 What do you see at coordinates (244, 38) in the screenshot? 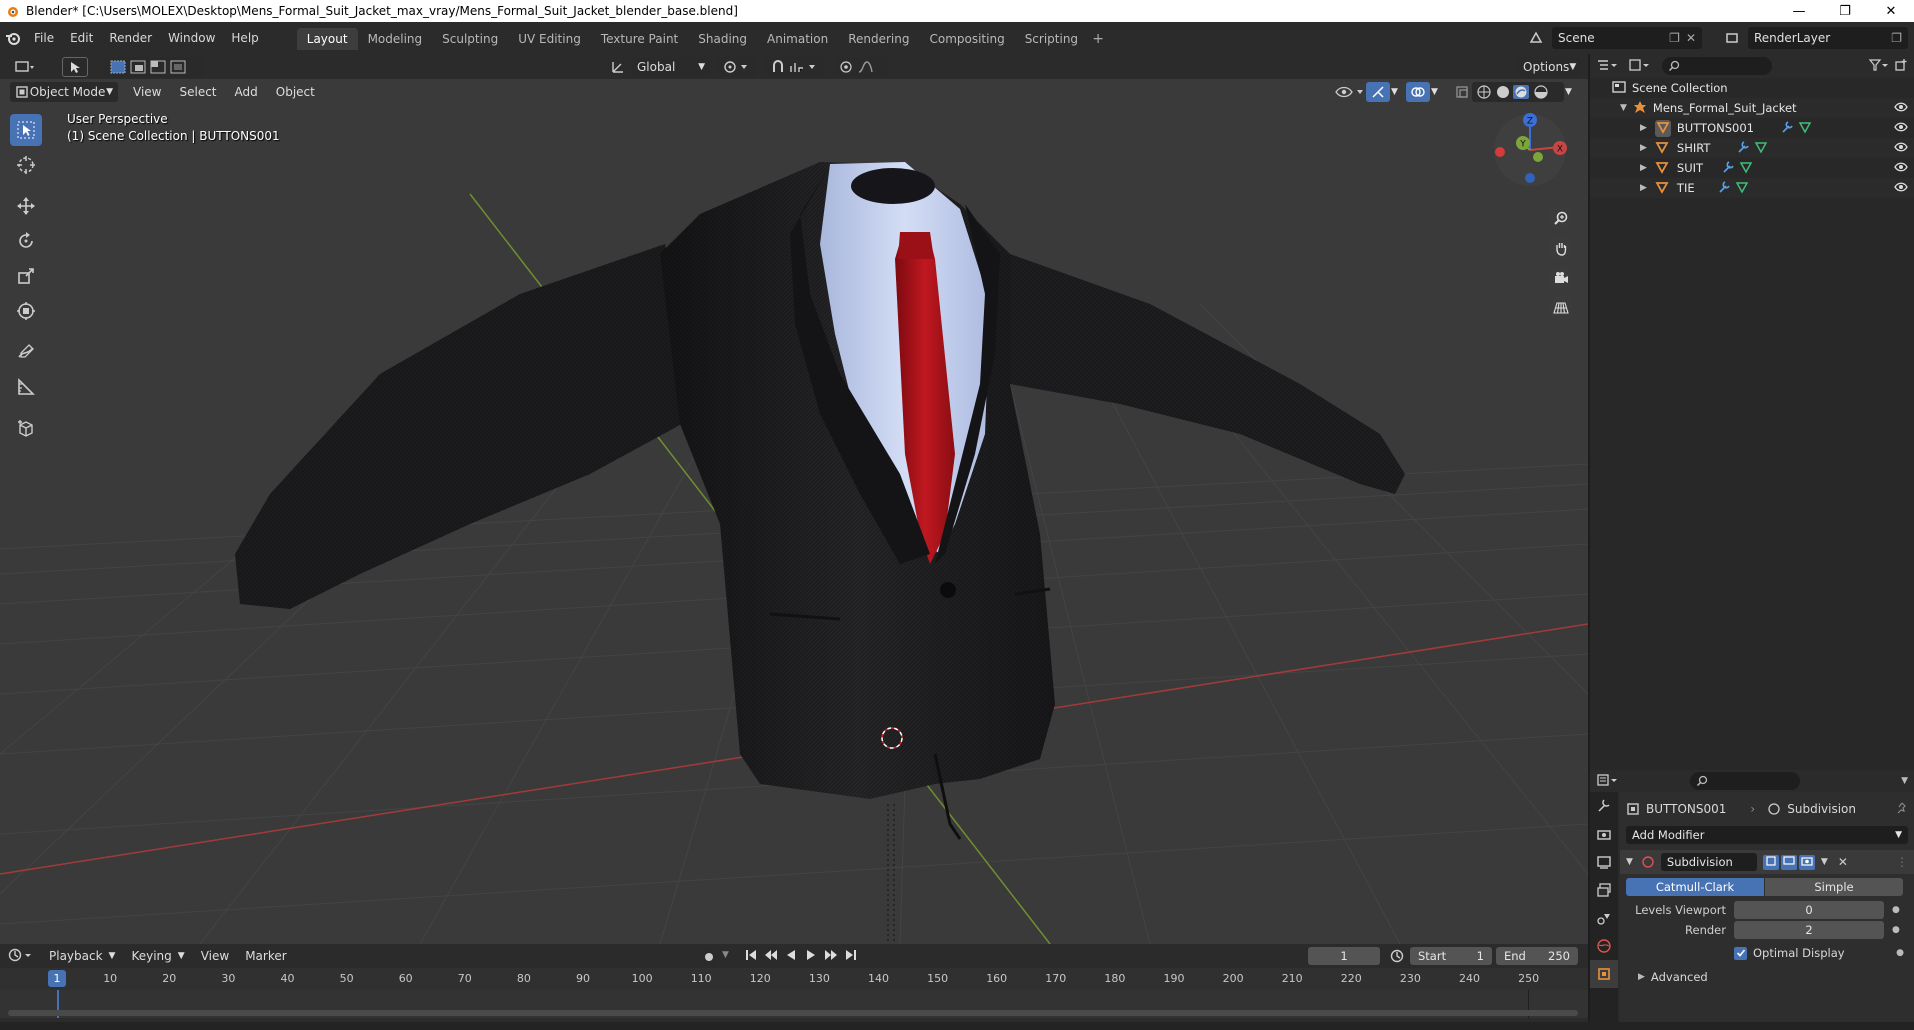
I see `menu-help: Help` at bounding box center [244, 38].